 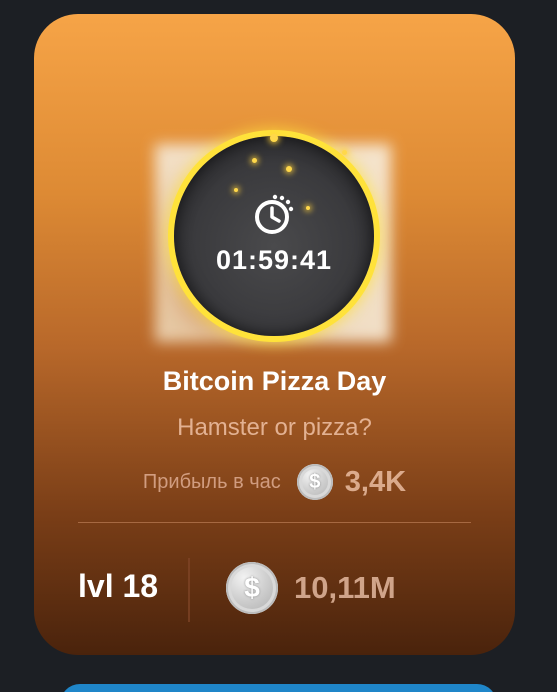 I want to click on card-subtitle: Hamster or pizza?, so click(x=274, y=427).